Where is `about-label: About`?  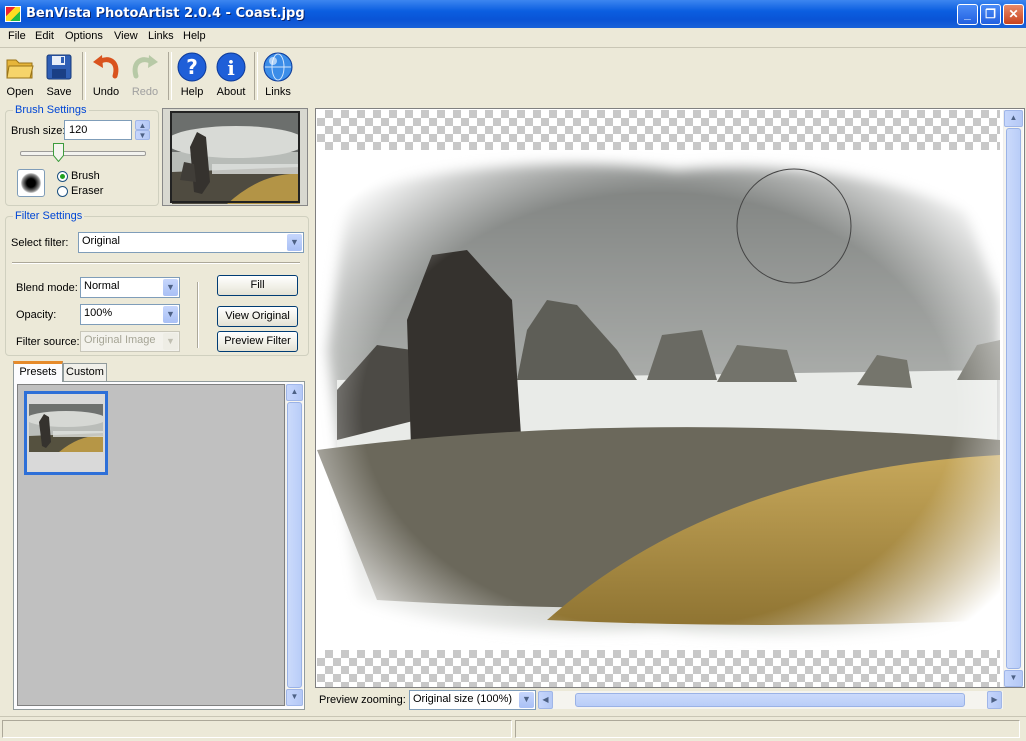 about-label: About is located at coordinates (231, 92).